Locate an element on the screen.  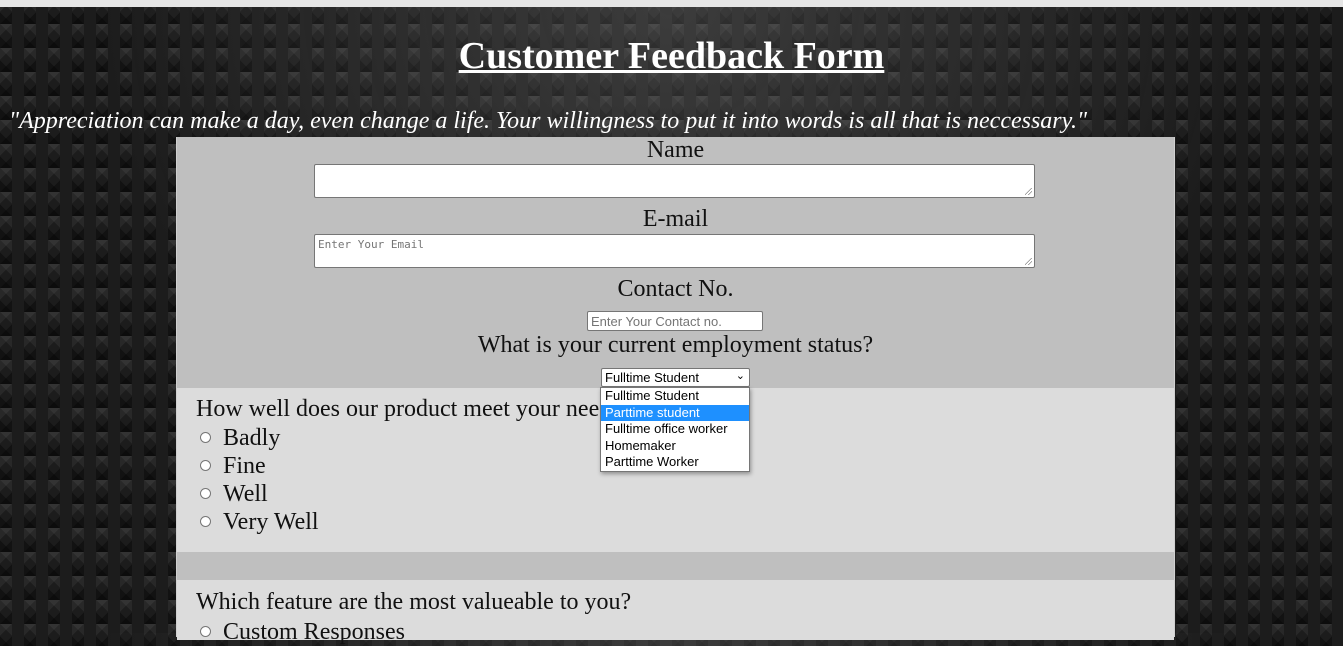
dropdown-option-highlighted: Parttime student is located at coordinates (675, 412).